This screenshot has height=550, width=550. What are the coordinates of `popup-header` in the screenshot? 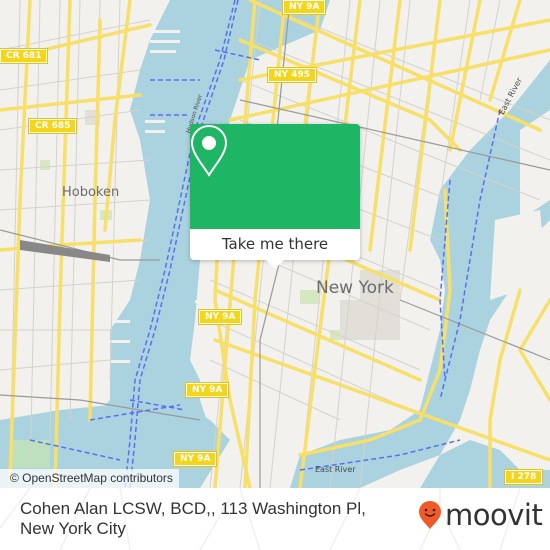 It's located at (275, 176).